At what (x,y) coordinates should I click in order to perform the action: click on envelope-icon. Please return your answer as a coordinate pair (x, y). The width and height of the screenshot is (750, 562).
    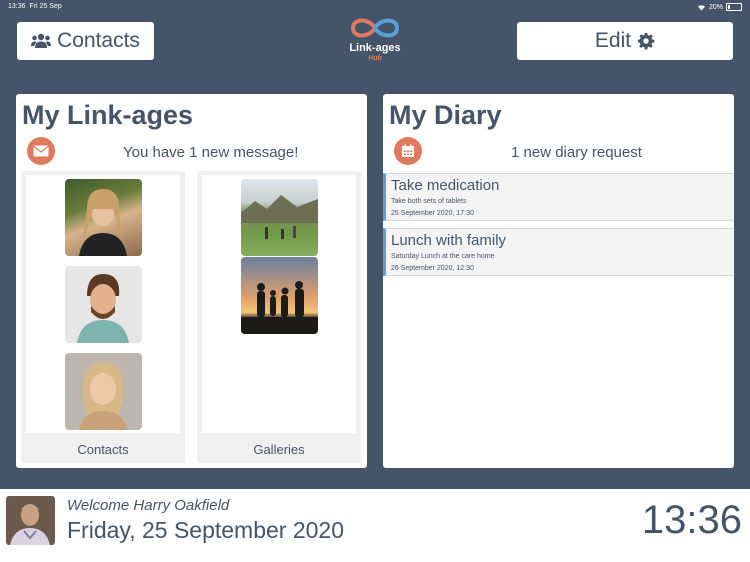
    Looking at the image, I should click on (41, 151).